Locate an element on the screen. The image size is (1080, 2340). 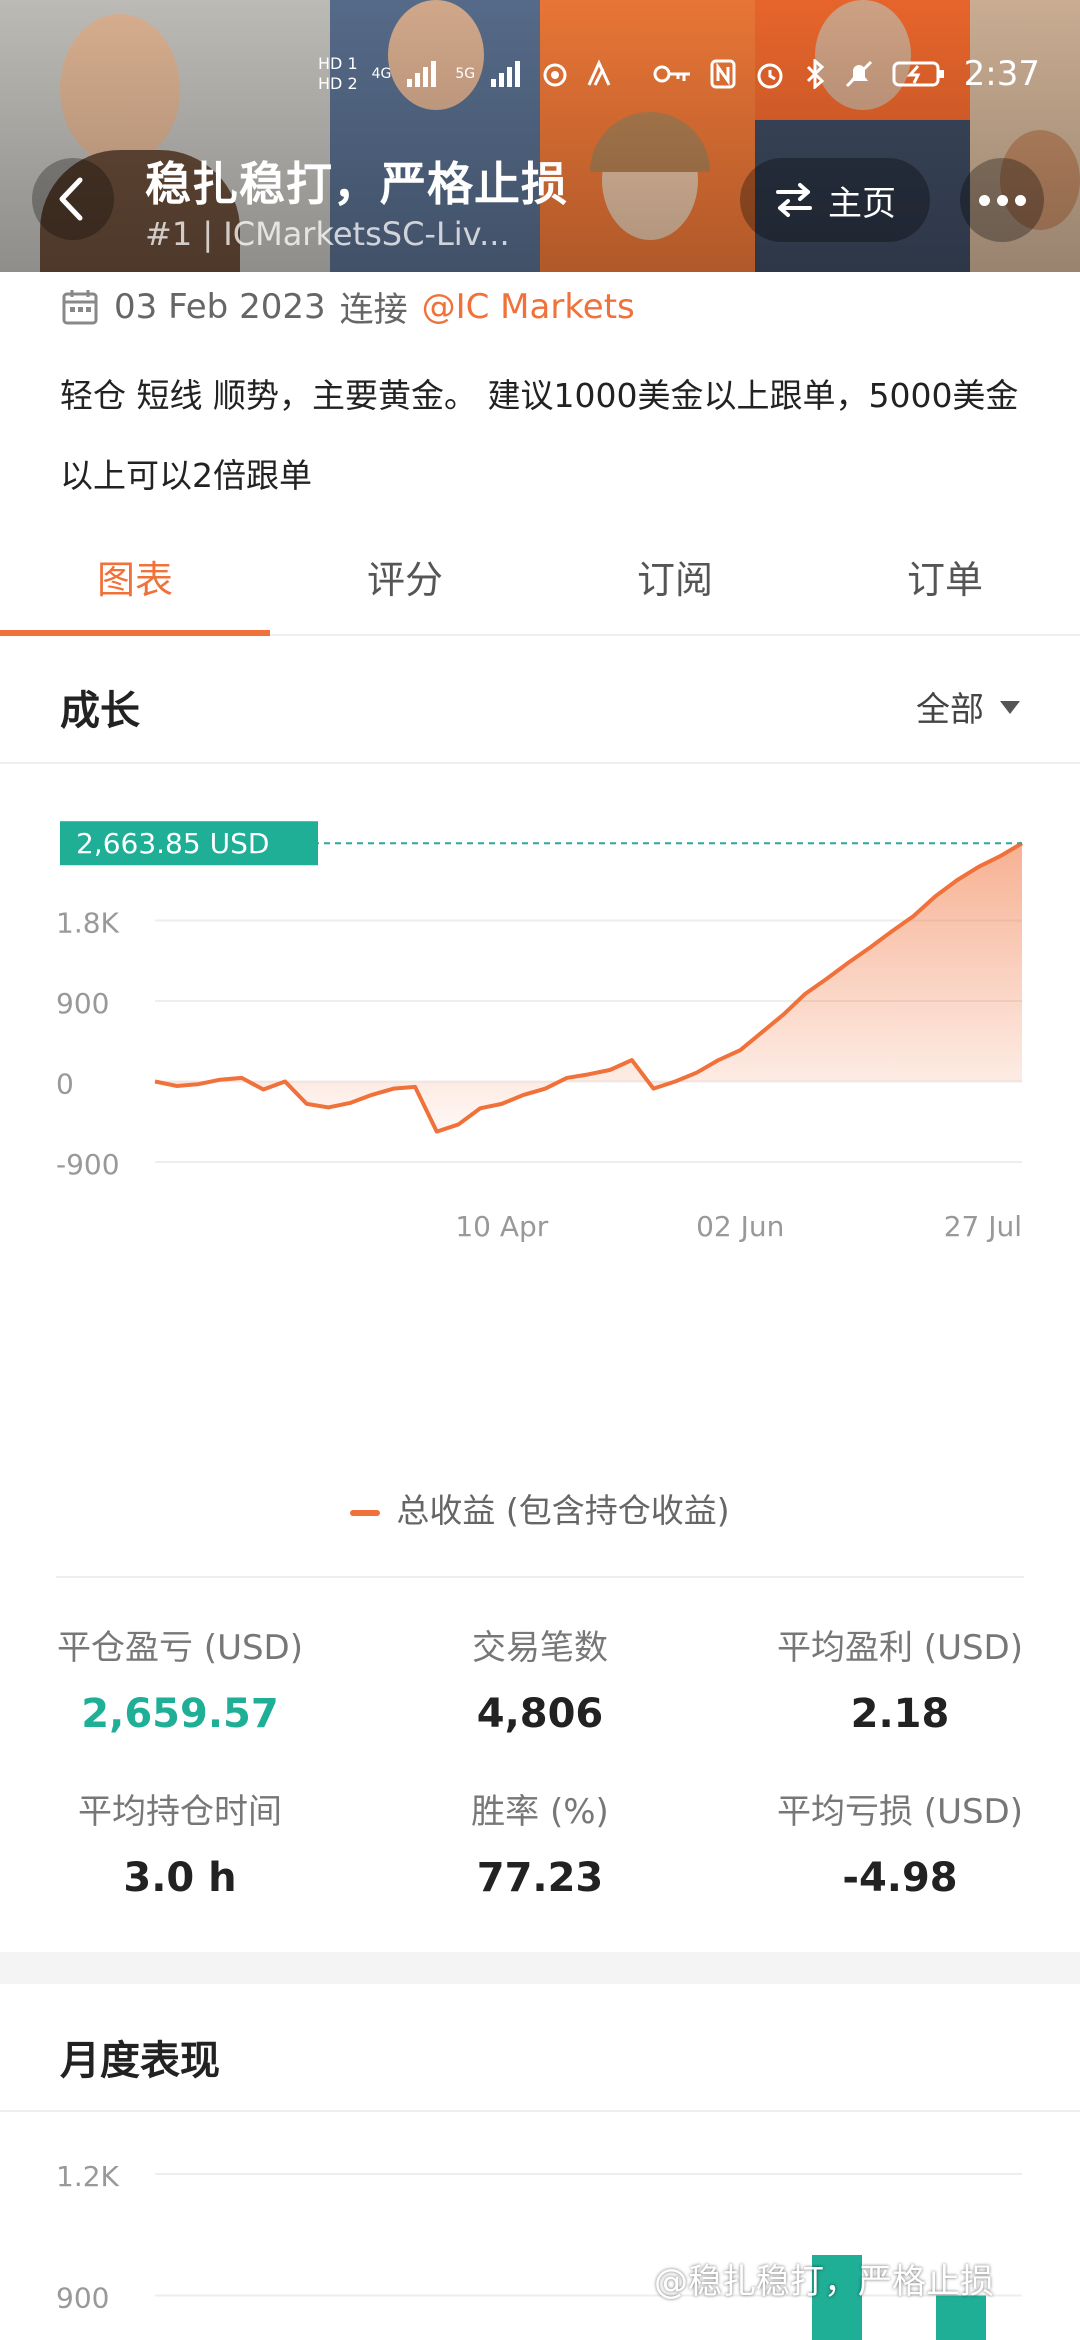
stat-avg-profit: 平均盈利 (USD) 2.18 is located at coordinates (900, 1678).